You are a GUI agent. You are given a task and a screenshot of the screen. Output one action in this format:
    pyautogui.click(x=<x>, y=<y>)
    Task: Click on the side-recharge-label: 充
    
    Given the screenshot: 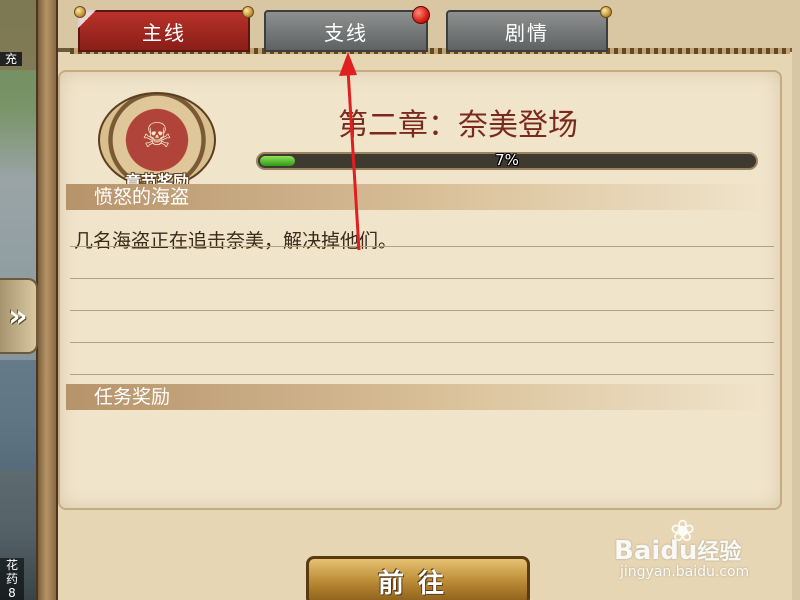 What is the action you would take?
    pyautogui.click(x=11, y=59)
    